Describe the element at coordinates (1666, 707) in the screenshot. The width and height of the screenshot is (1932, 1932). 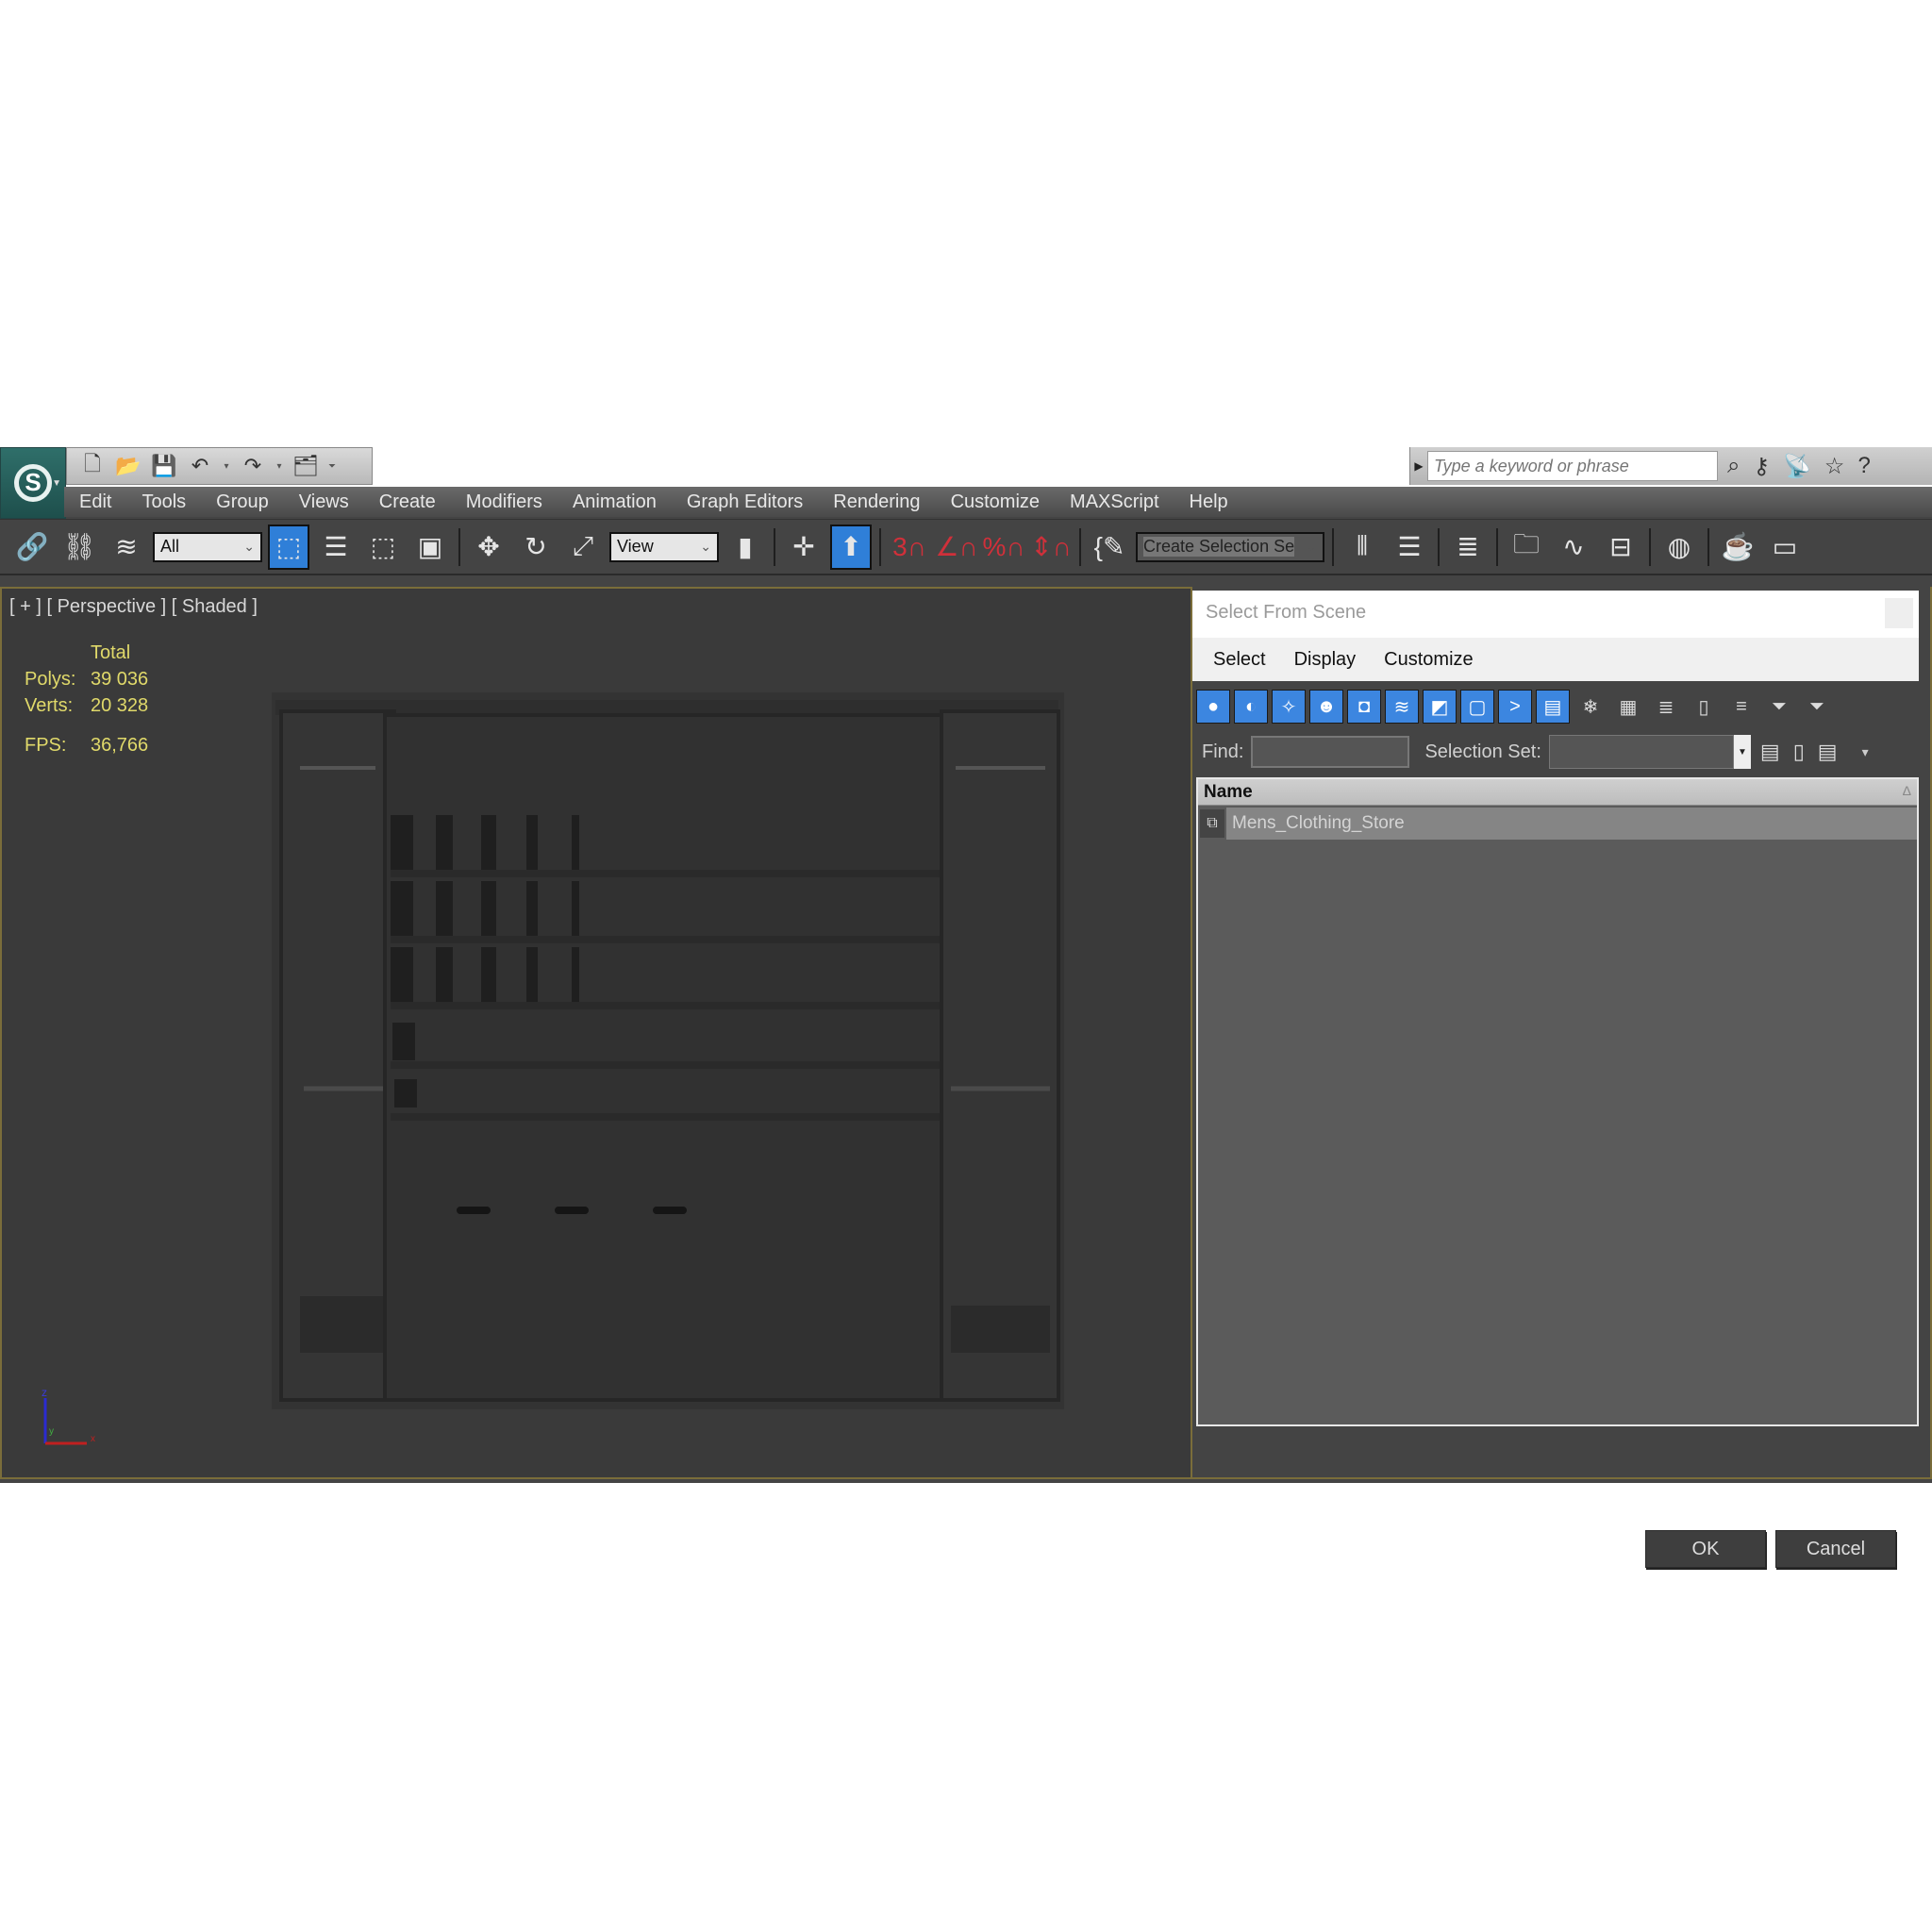
I see `display-all-icon: ≣` at that location.